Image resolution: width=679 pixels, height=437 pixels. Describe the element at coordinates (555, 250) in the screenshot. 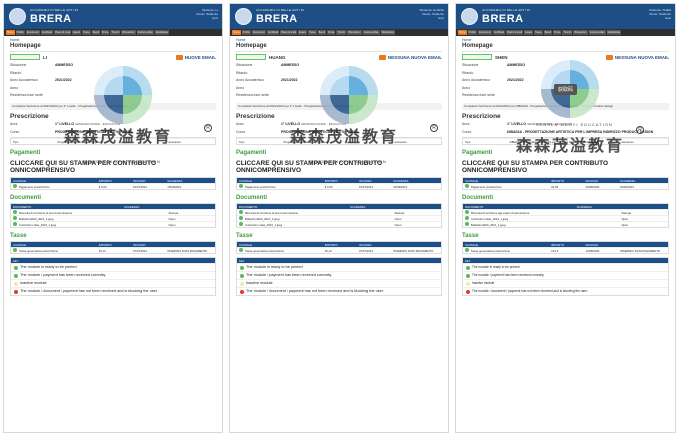

I see `cell-text: 15,13` at that location.